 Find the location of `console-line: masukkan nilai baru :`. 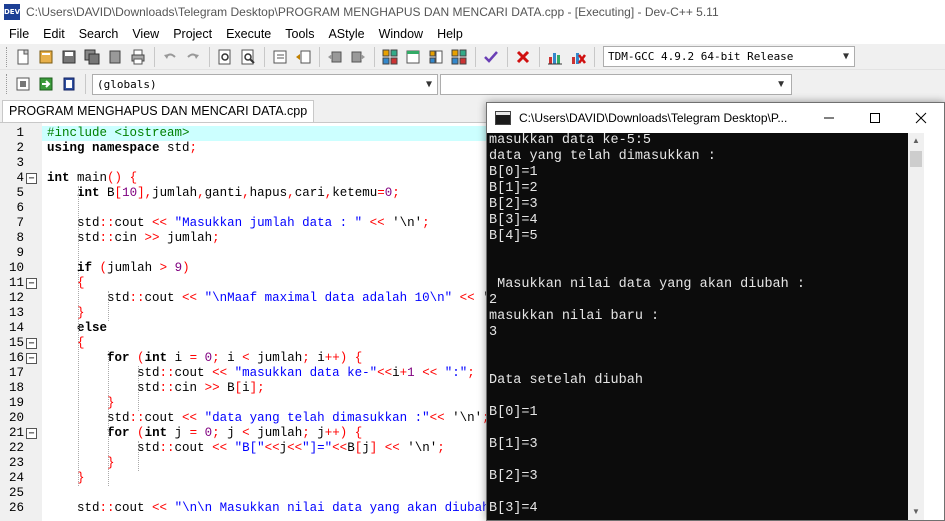

console-line: masukkan nilai baru : is located at coordinates (574, 316).